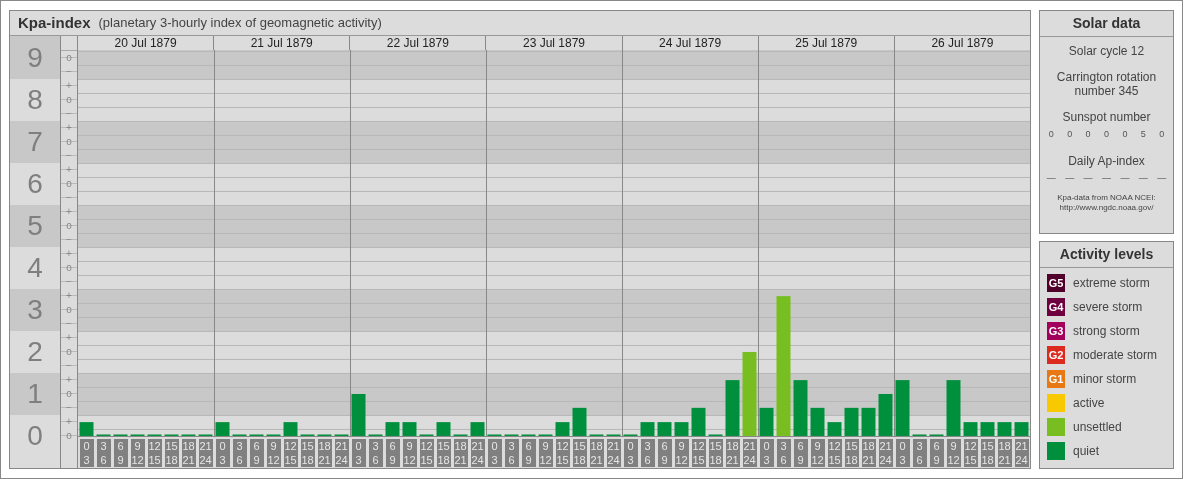 The image size is (1184, 480). Describe the element at coordinates (417, 43) in the screenshot. I see `day-date-label: 22 Jul 1879` at that location.